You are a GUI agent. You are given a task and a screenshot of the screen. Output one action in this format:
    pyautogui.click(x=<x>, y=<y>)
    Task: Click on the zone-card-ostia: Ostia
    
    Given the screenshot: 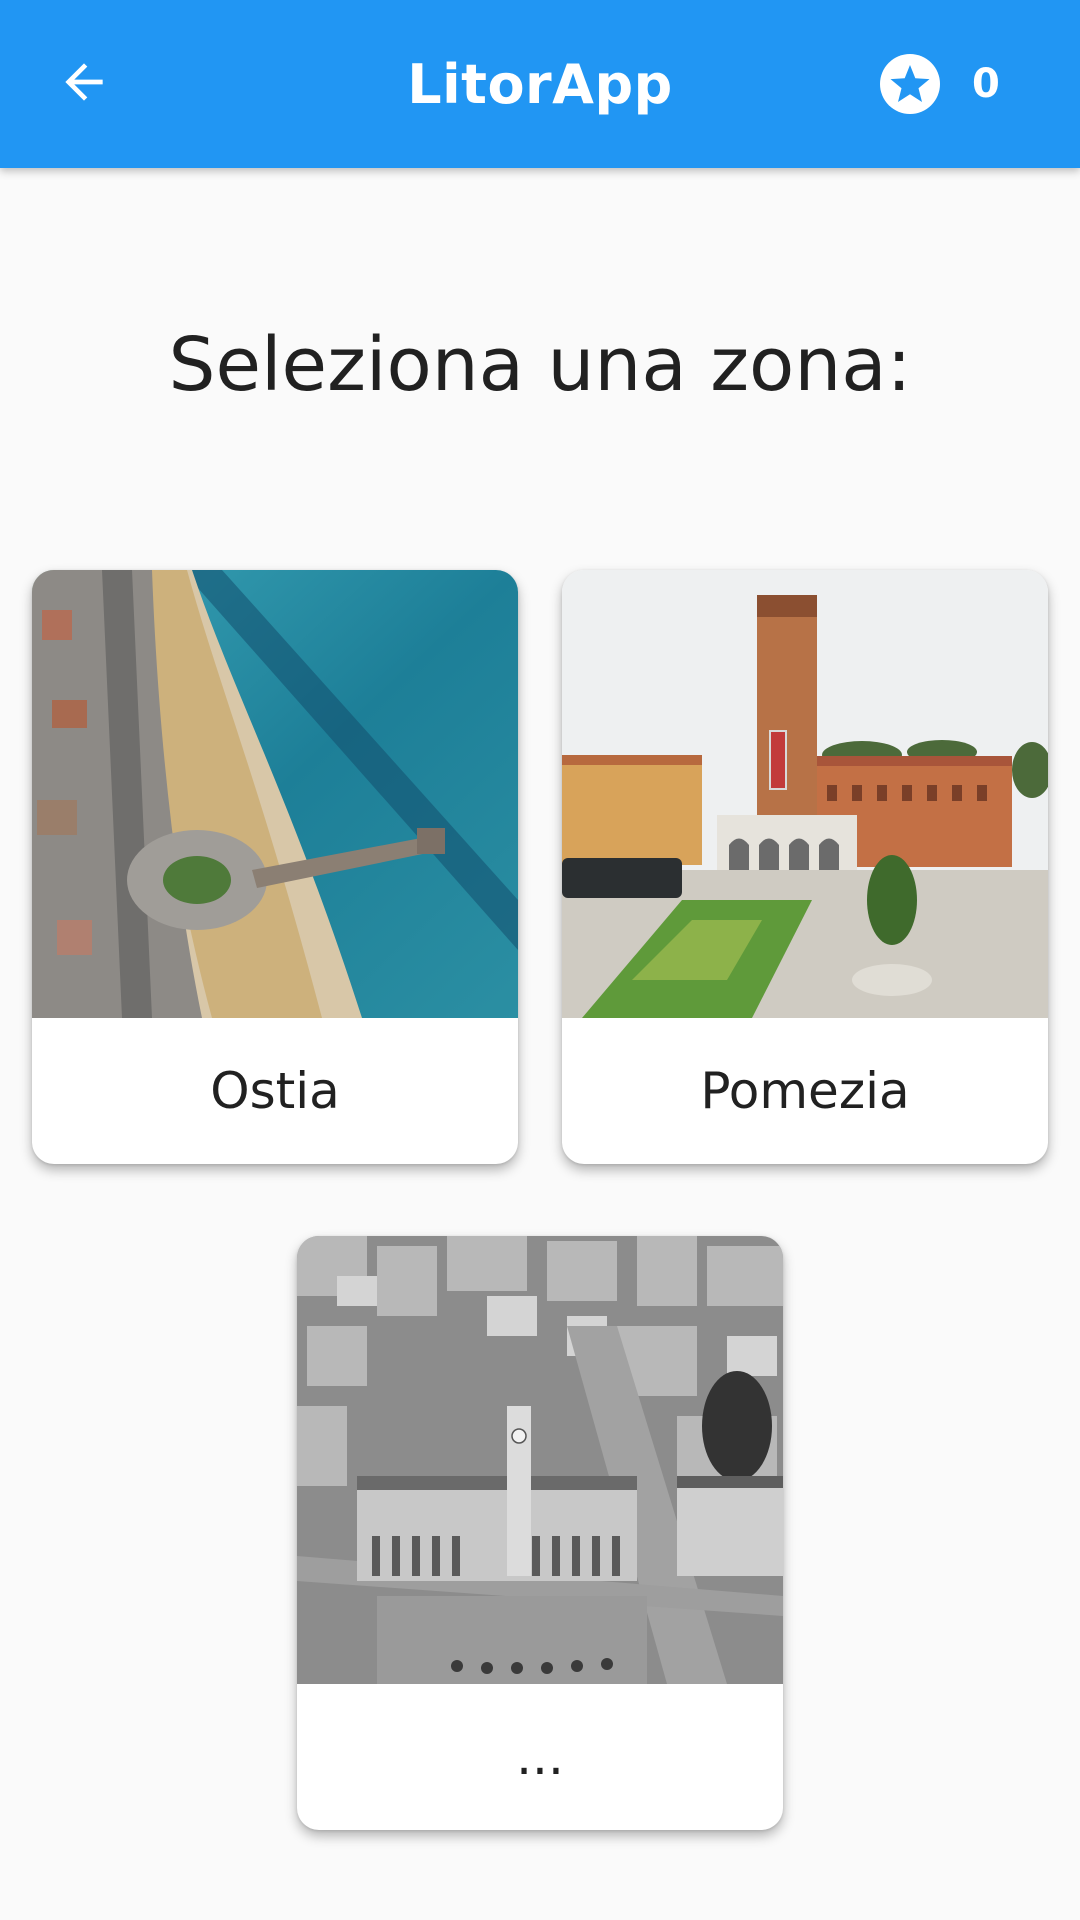 What is the action you would take?
    pyautogui.click(x=275, y=867)
    